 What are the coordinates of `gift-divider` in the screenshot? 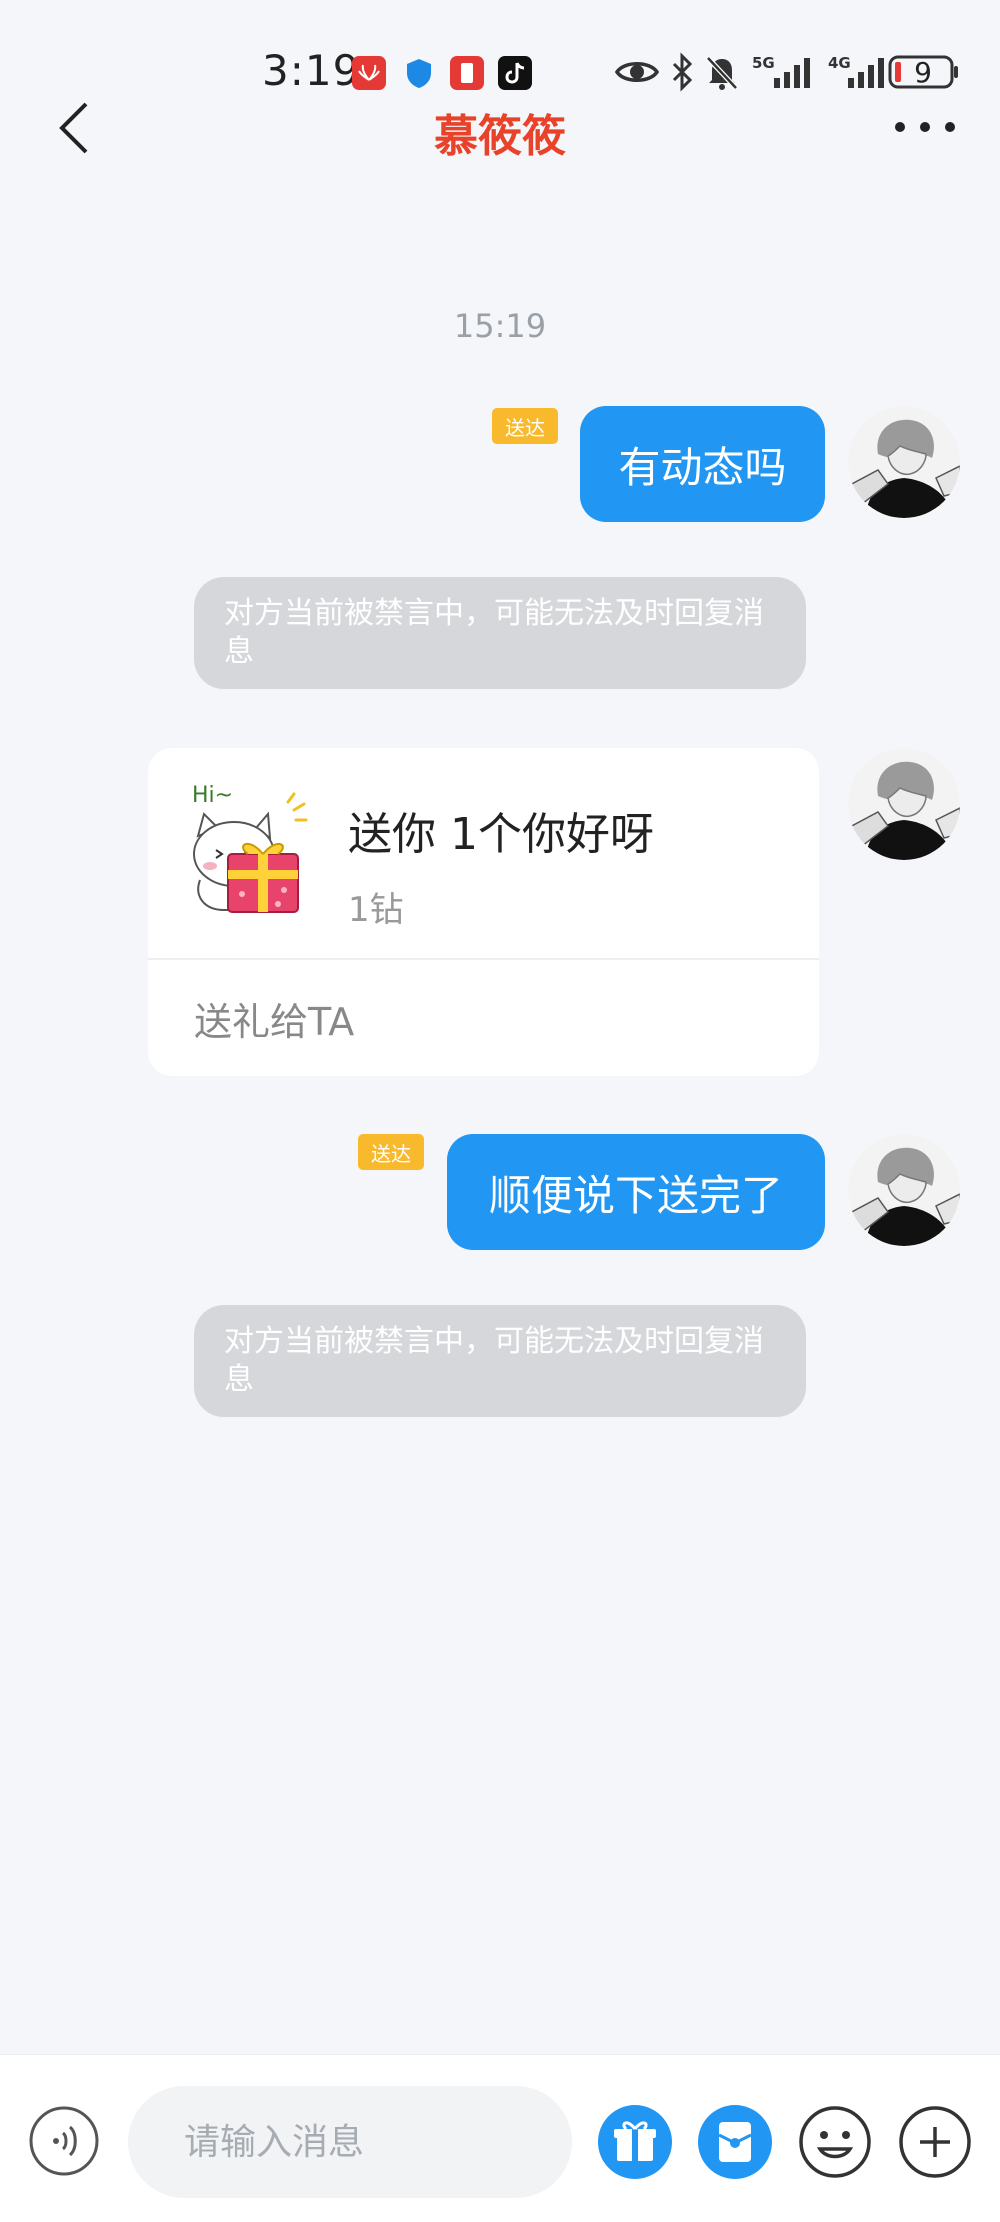 It's located at (483, 959).